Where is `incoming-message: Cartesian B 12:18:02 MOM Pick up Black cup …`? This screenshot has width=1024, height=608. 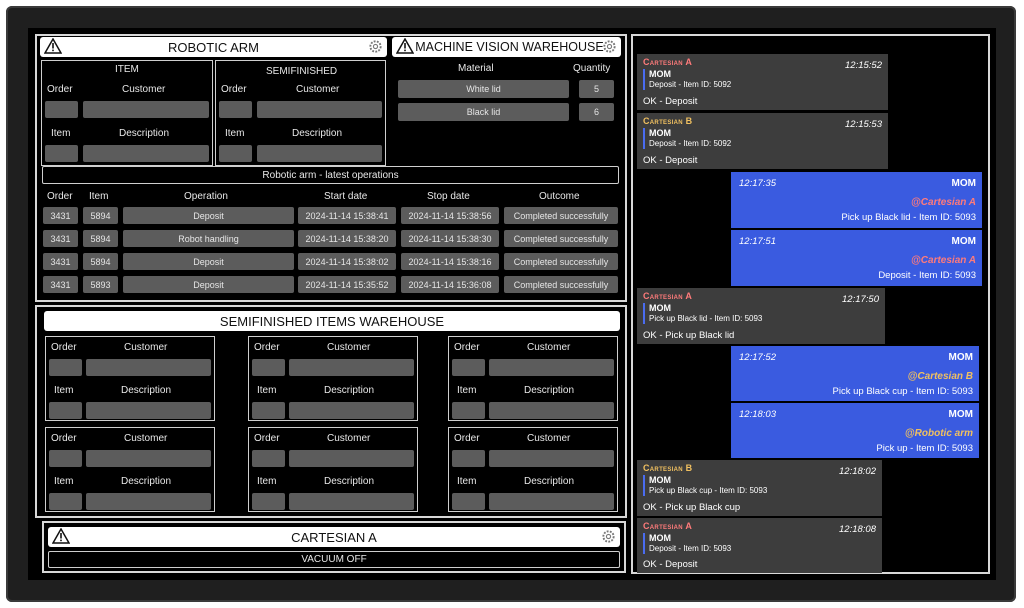
incoming-message: Cartesian B 12:18:02 MOM Pick up Black cup … is located at coordinates (759, 488).